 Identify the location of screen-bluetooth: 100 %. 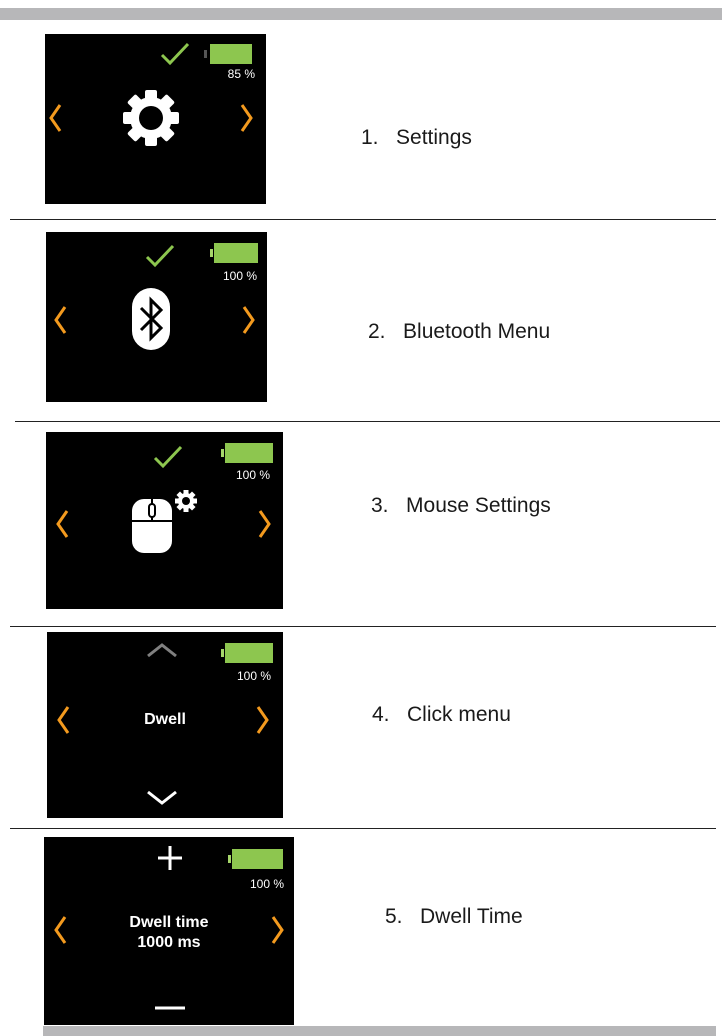
(156, 317).